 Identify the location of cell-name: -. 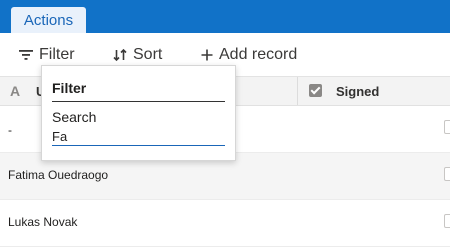
(10, 130).